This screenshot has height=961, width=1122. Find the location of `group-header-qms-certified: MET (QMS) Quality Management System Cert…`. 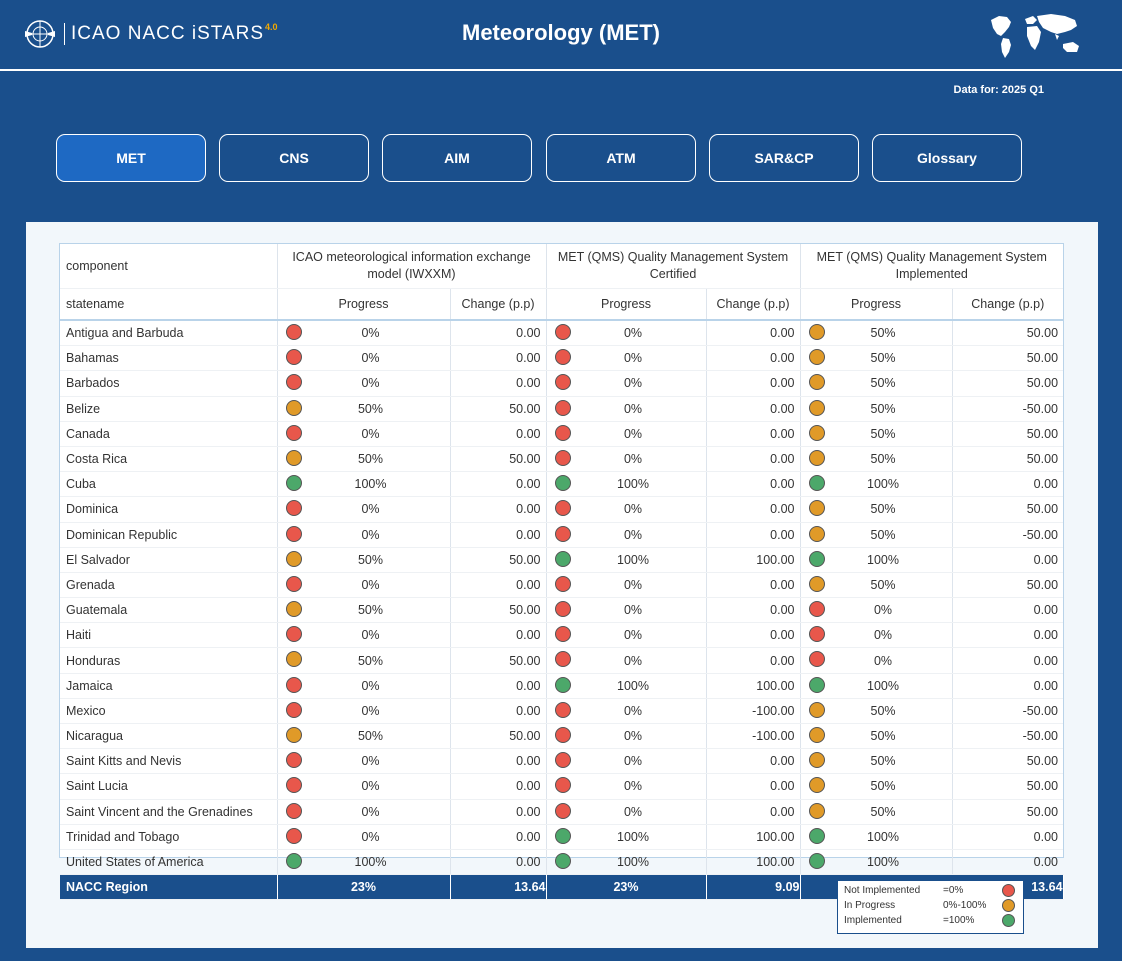

group-header-qms-certified: MET (QMS) Quality Management System Cert… is located at coordinates (673, 266).